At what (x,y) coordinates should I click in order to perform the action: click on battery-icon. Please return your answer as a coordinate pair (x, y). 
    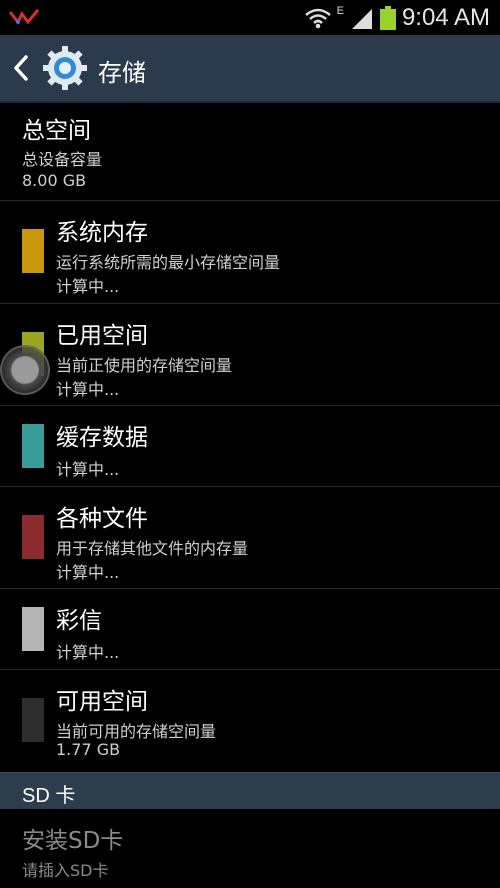
    Looking at the image, I should click on (387, 17).